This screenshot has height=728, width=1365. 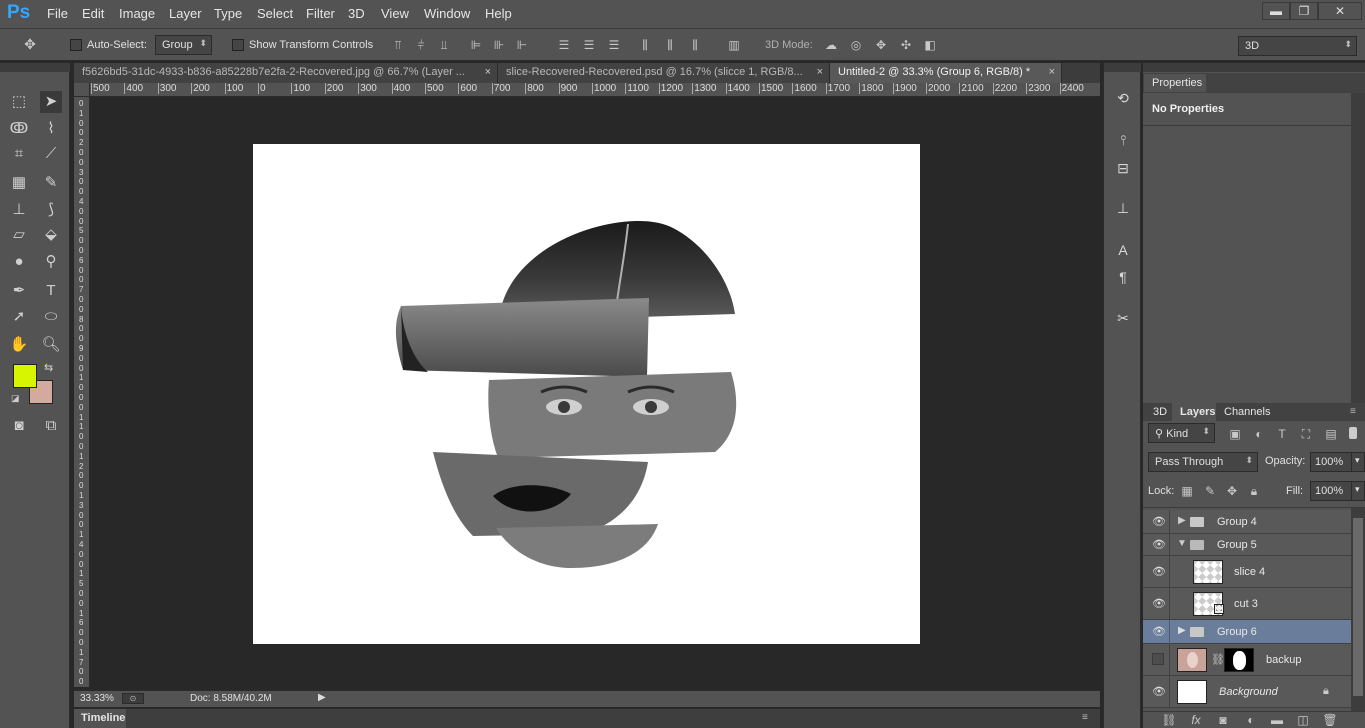 What do you see at coordinates (1358, 462) in the screenshot?
I see `opacity-arrow-icon: ▾` at bounding box center [1358, 462].